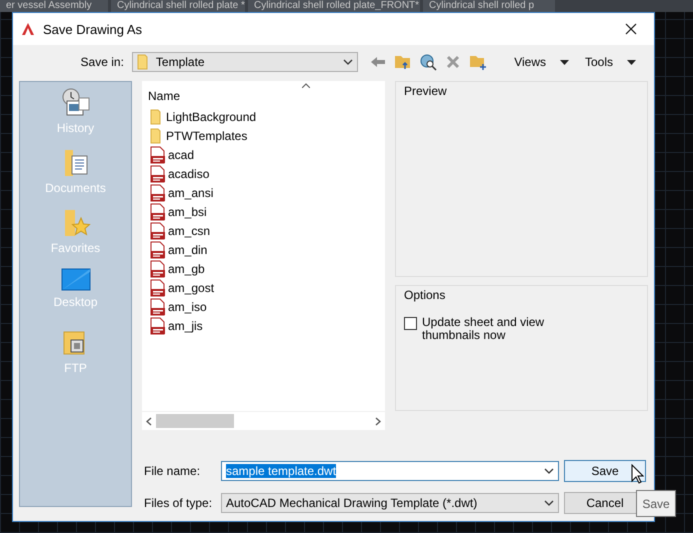 This screenshot has width=693, height=533. I want to click on file-item: acadiso, so click(179, 173).